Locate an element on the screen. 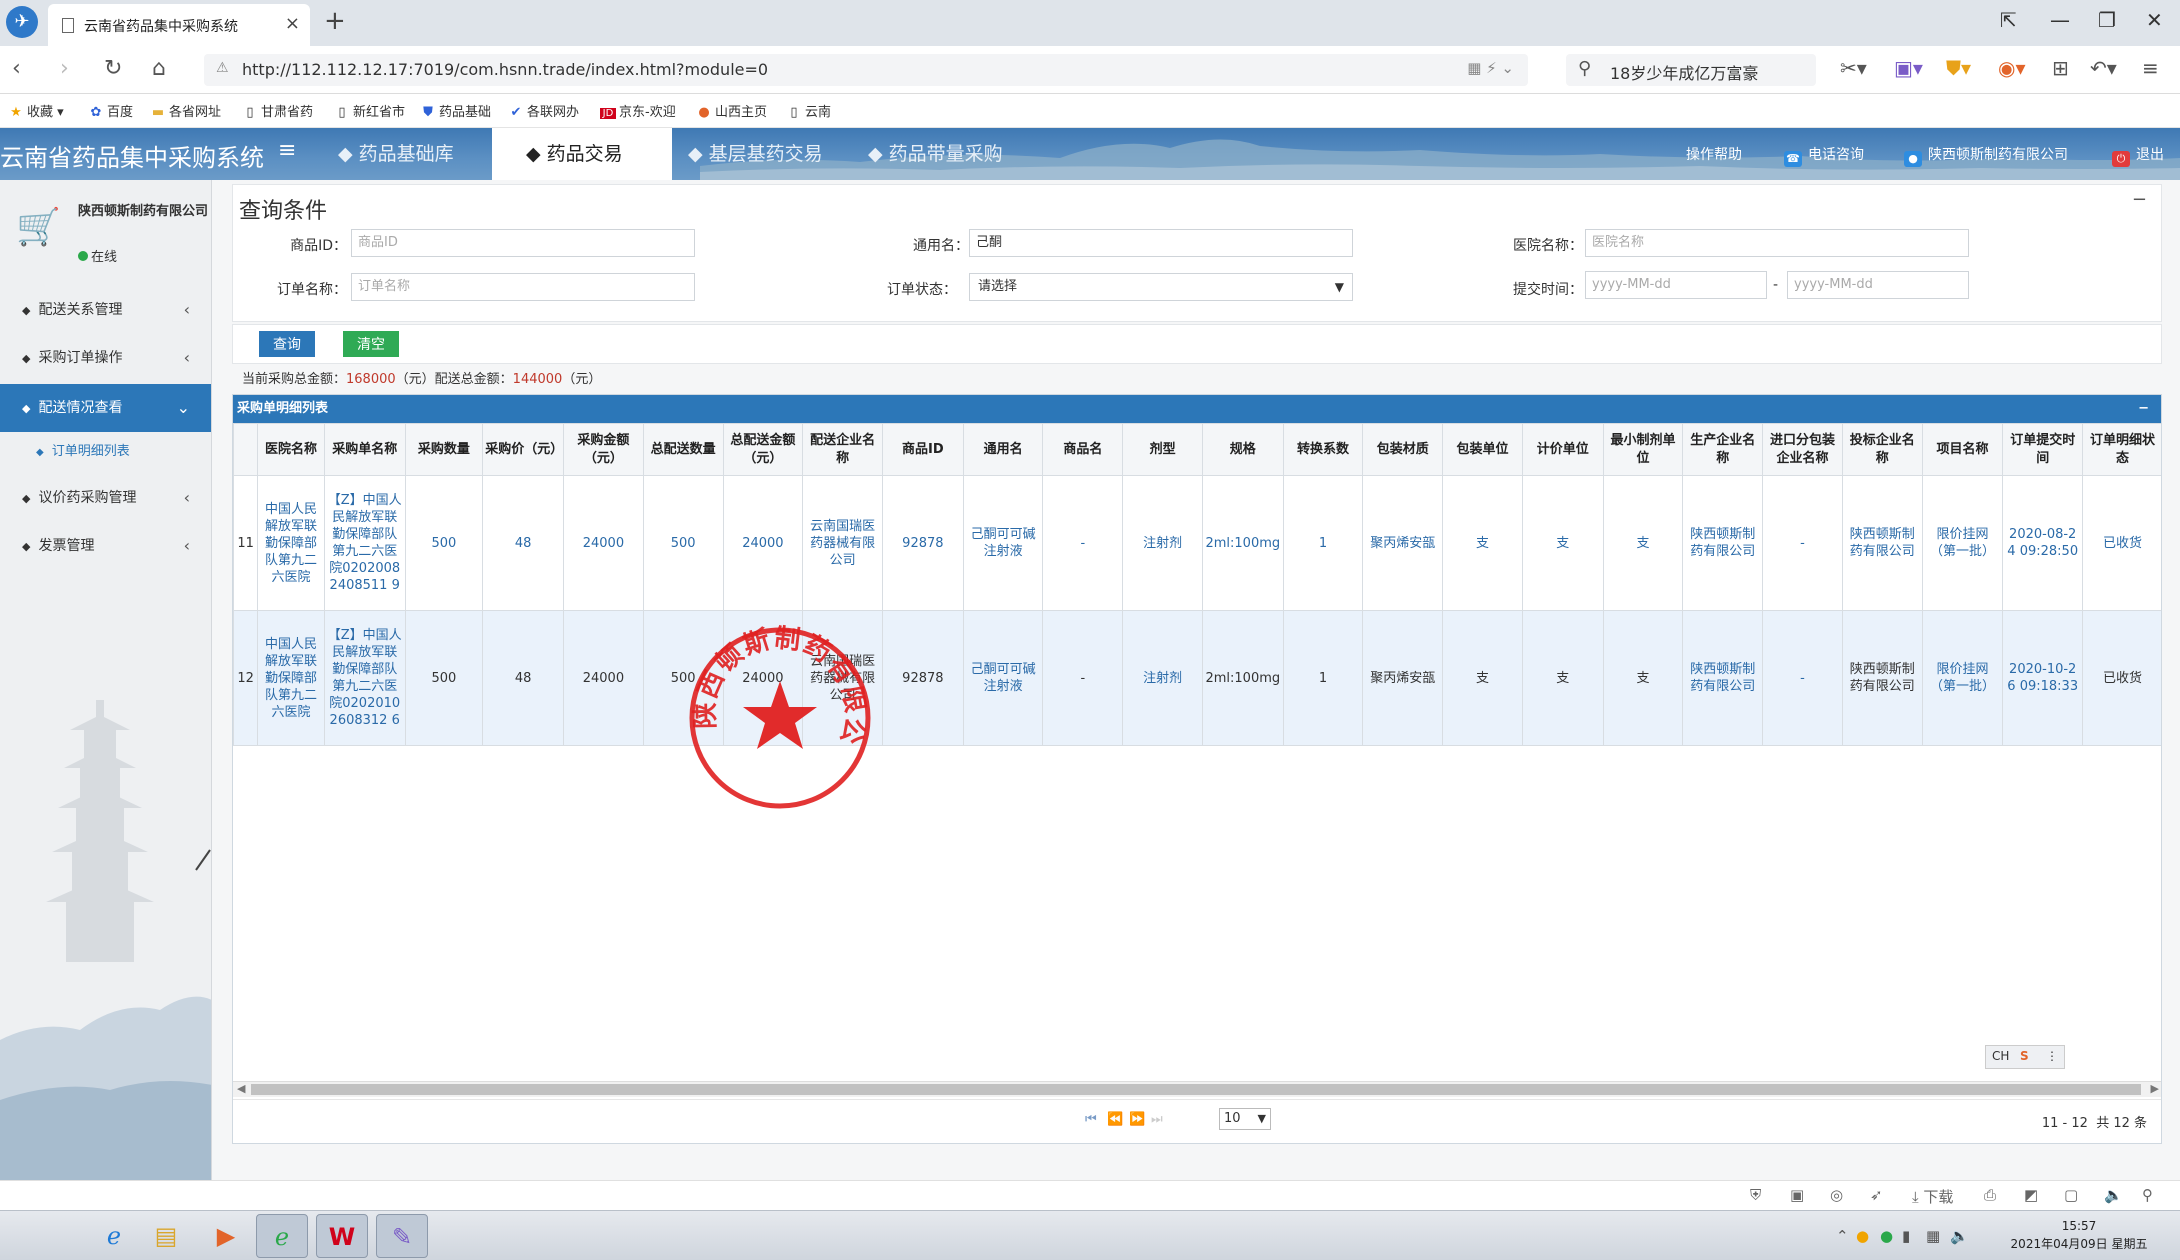 This screenshot has height=1260, width=2180. sidebar-item-delivery-status: ◆ 配送情况查看 ⌄ is located at coordinates (105, 408).